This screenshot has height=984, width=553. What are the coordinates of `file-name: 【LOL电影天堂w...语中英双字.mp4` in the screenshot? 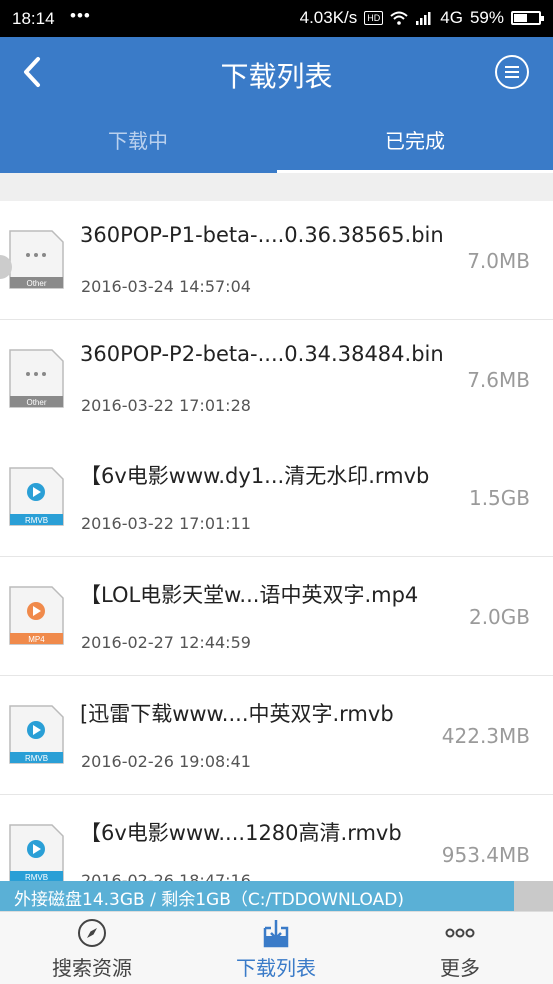 It's located at (249, 595).